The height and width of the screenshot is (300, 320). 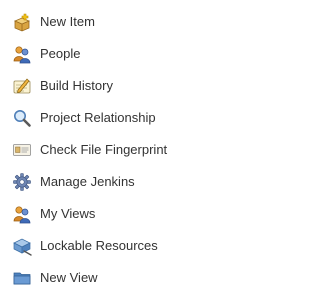 What do you see at coordinates (99, 245) in the screenshot?
I see `task-lockable-resources-label: Lockable Resources` at bounding box center [99, 245].